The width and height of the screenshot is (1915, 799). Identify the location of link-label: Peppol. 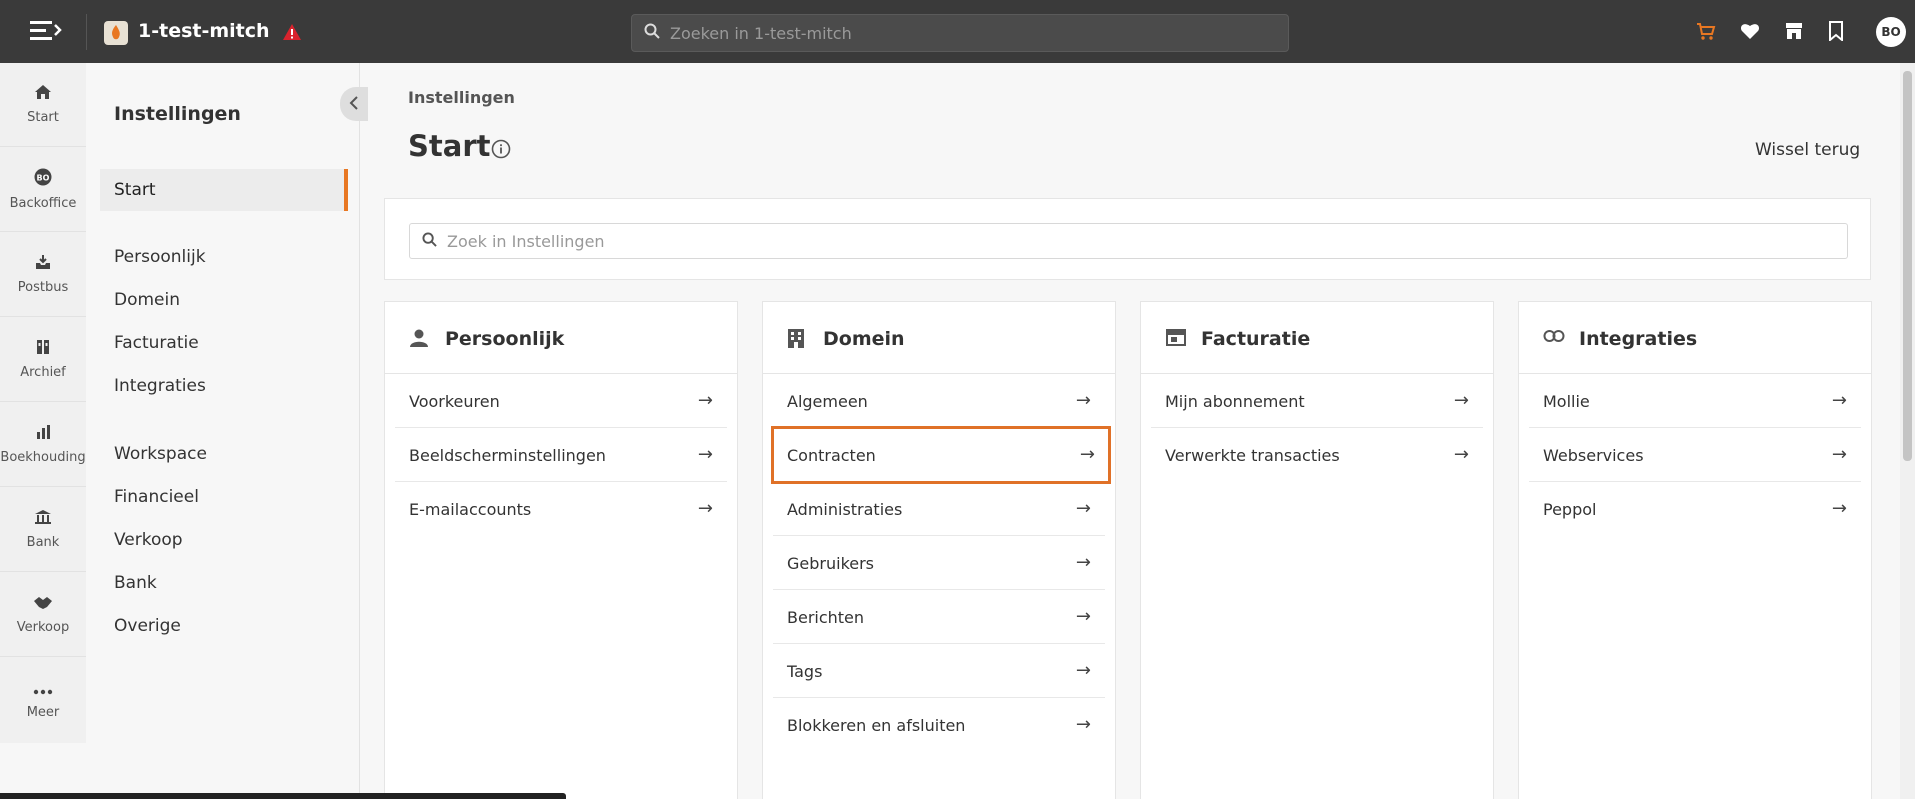
(1570, 509).